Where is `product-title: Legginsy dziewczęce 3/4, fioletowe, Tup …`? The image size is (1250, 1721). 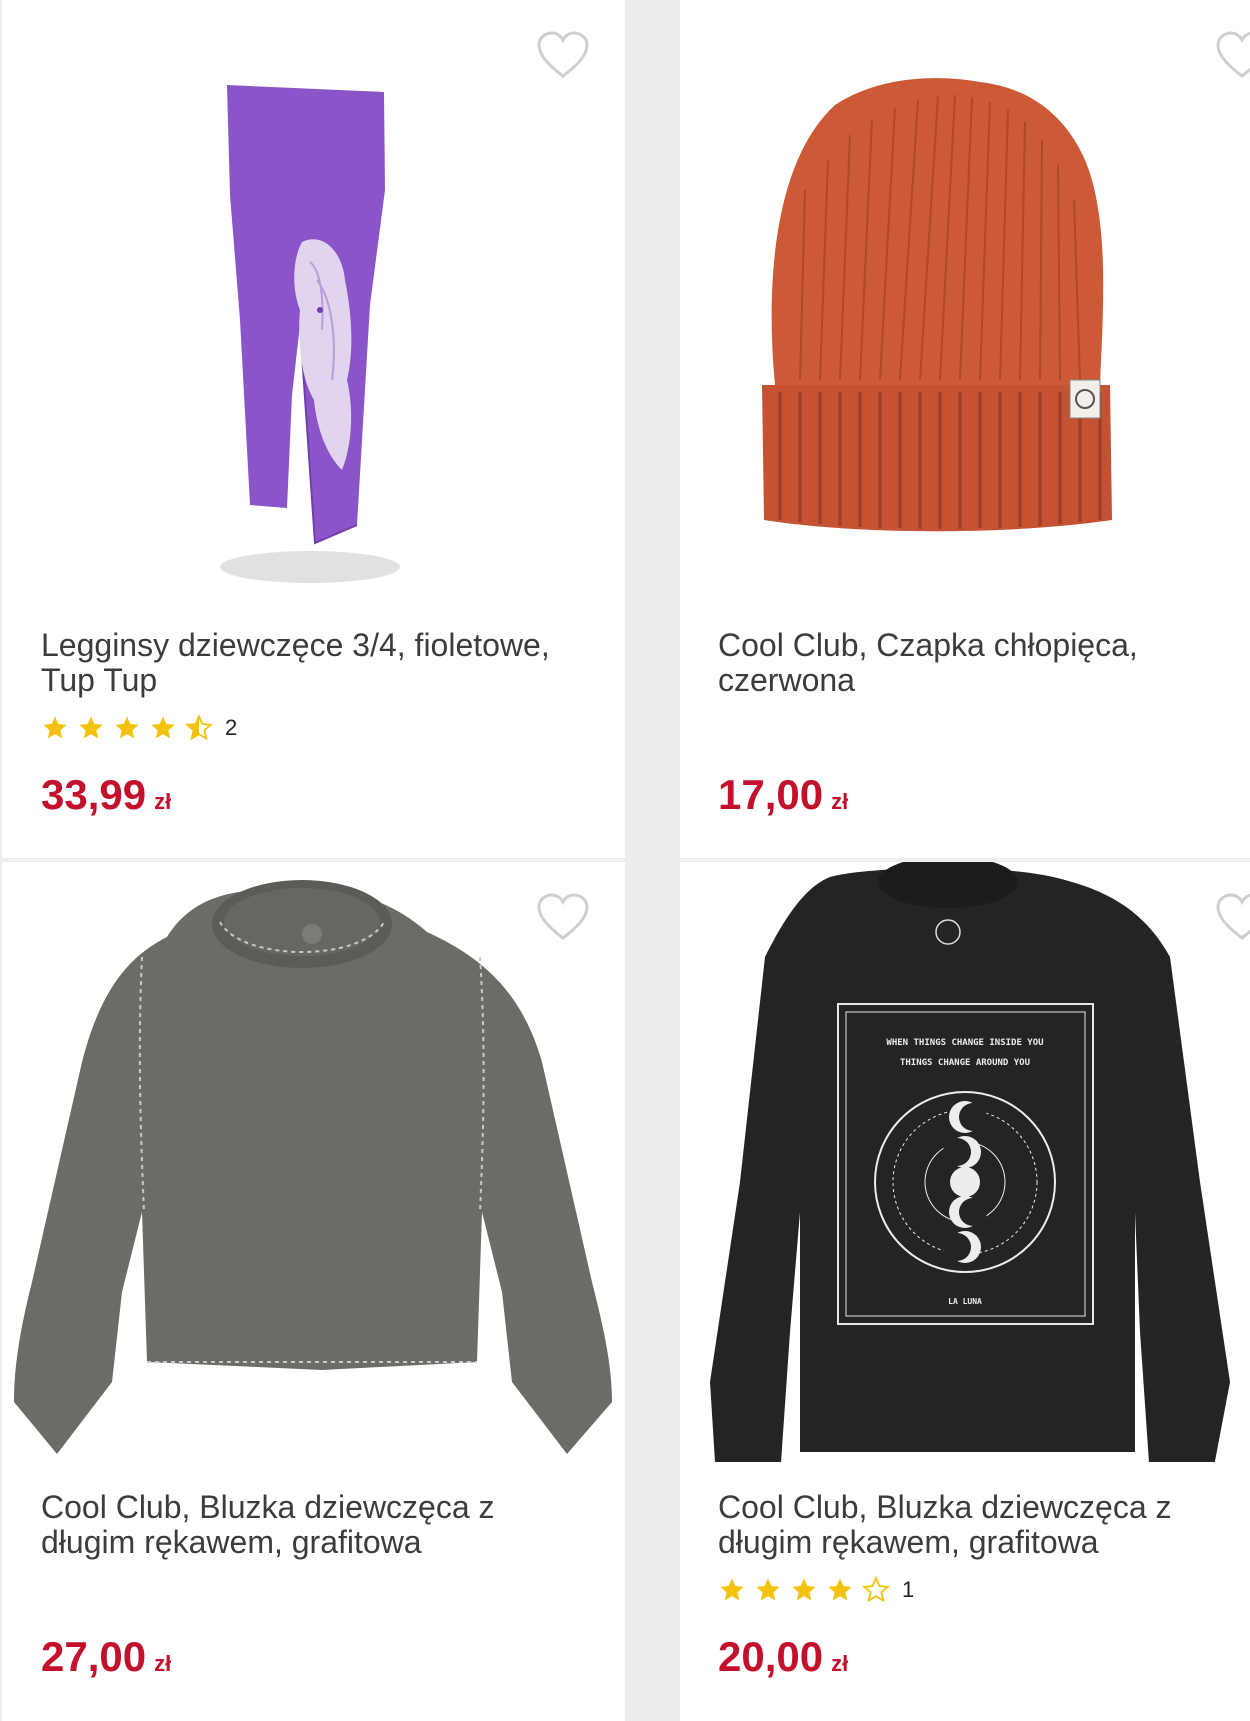 product-title: Legginsy dziewczęce 3/4, fioletowe, Tup … is located at coordinates (311, 663).